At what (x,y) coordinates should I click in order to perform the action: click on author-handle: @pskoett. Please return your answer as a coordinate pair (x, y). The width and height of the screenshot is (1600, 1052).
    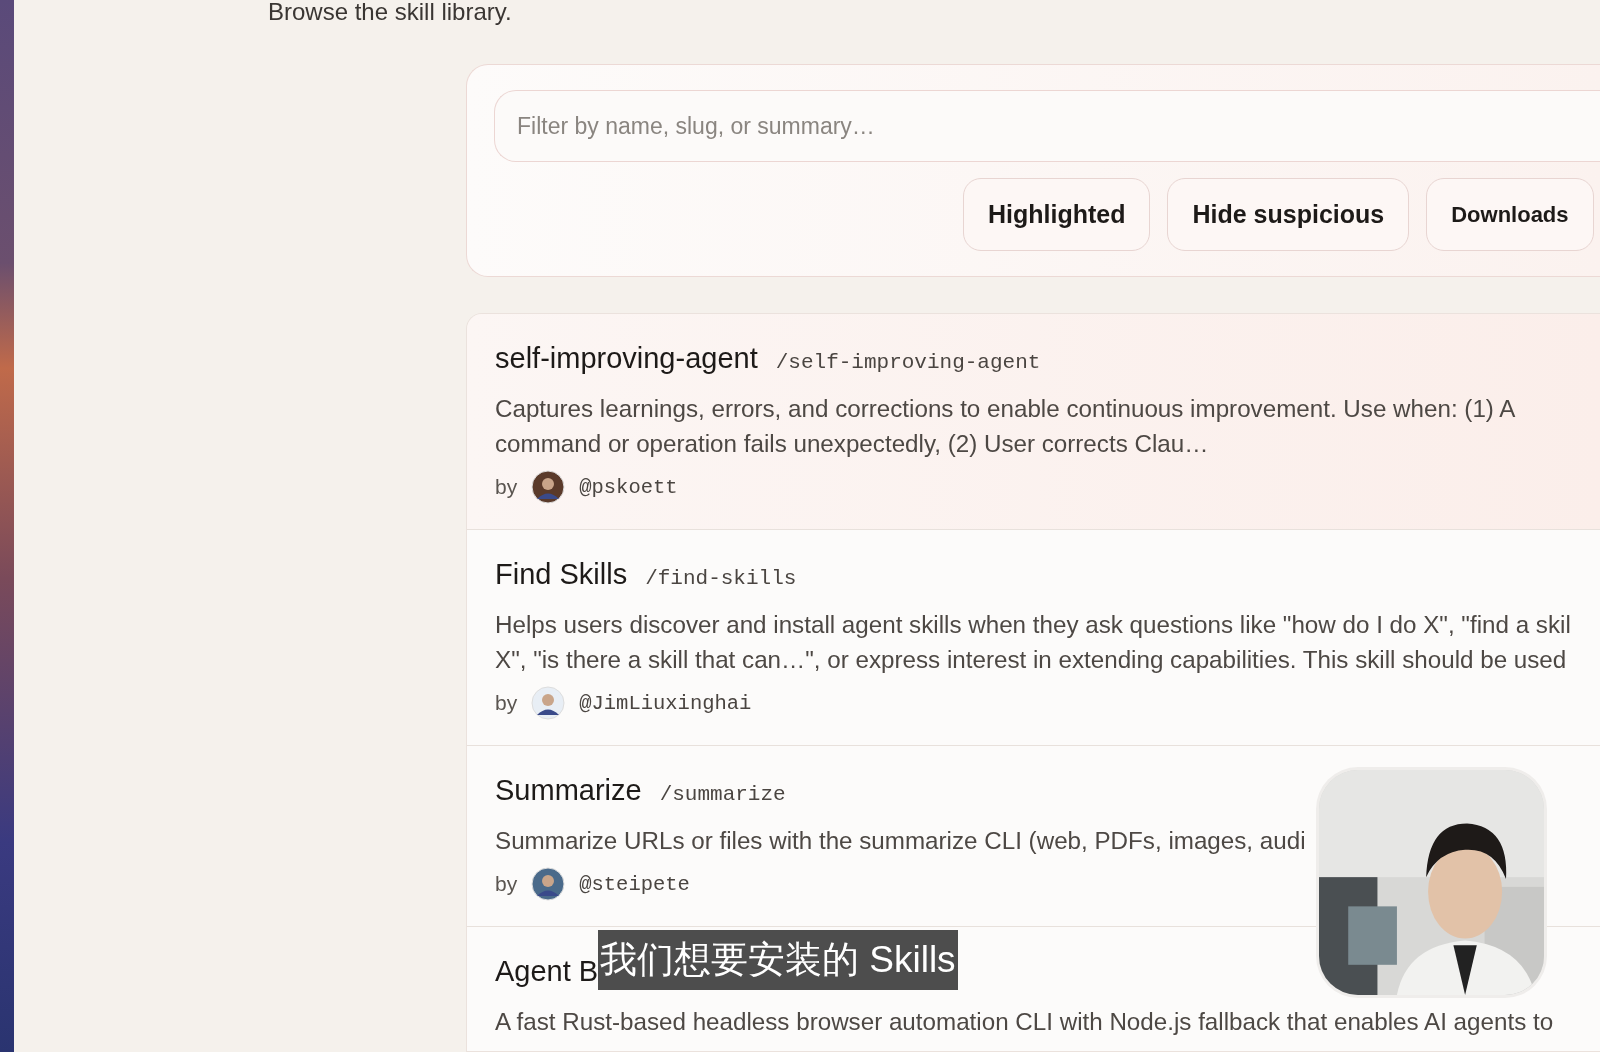
    Looking at the image, I should click on (628, 487).